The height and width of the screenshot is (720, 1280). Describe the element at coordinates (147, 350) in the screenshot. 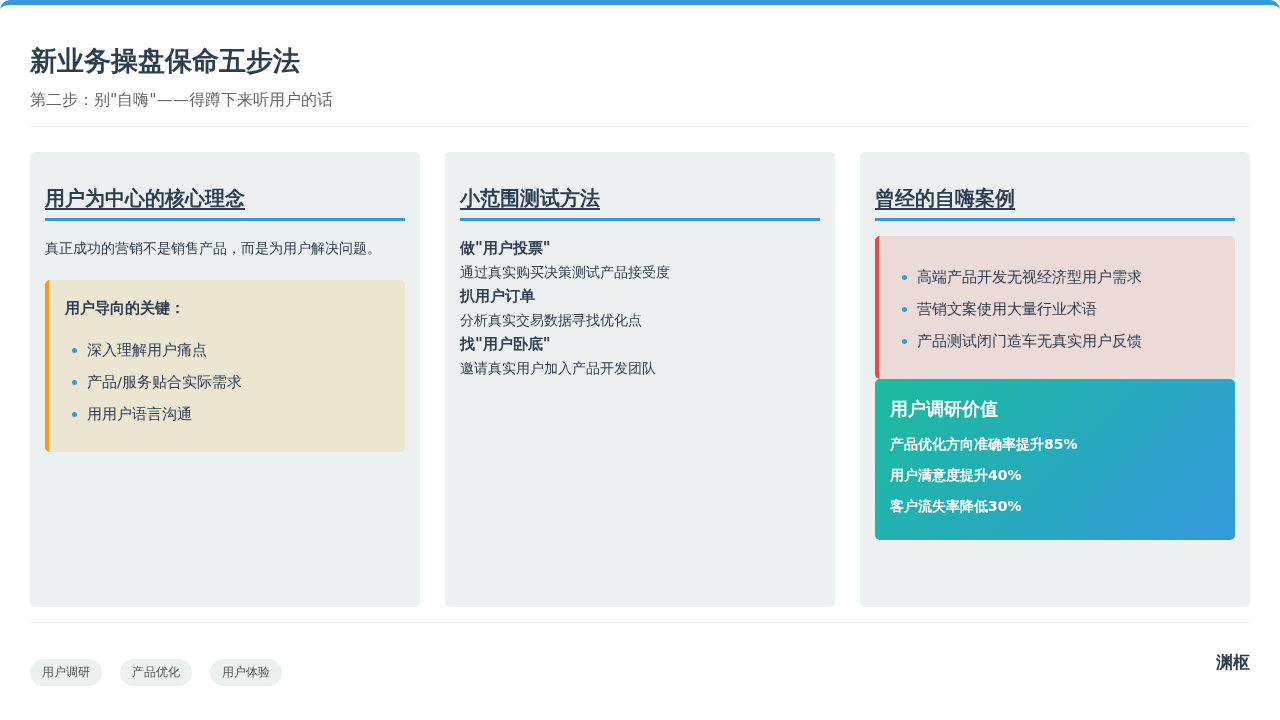

I see `list-item: 深入理解用户痛点` at that location.